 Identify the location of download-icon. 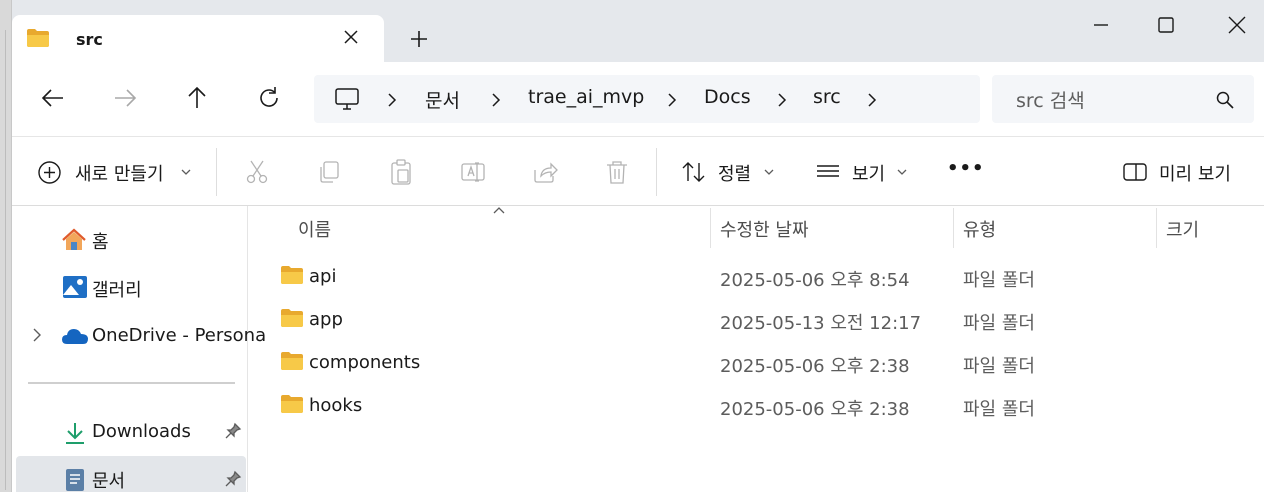
(75, 433).